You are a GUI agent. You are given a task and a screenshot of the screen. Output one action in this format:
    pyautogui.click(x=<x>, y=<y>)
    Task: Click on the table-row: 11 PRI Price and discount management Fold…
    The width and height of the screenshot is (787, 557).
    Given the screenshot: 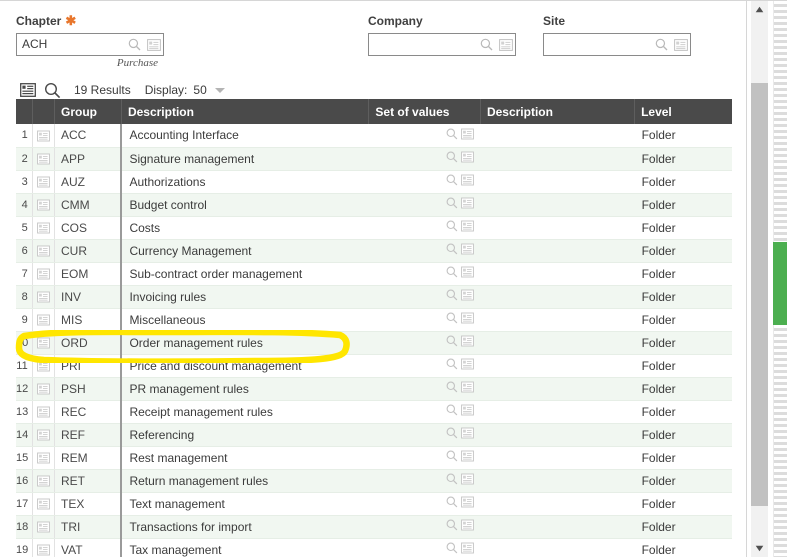 What is the action you would take?
    pyautogui.click(x=374, y=366)
    